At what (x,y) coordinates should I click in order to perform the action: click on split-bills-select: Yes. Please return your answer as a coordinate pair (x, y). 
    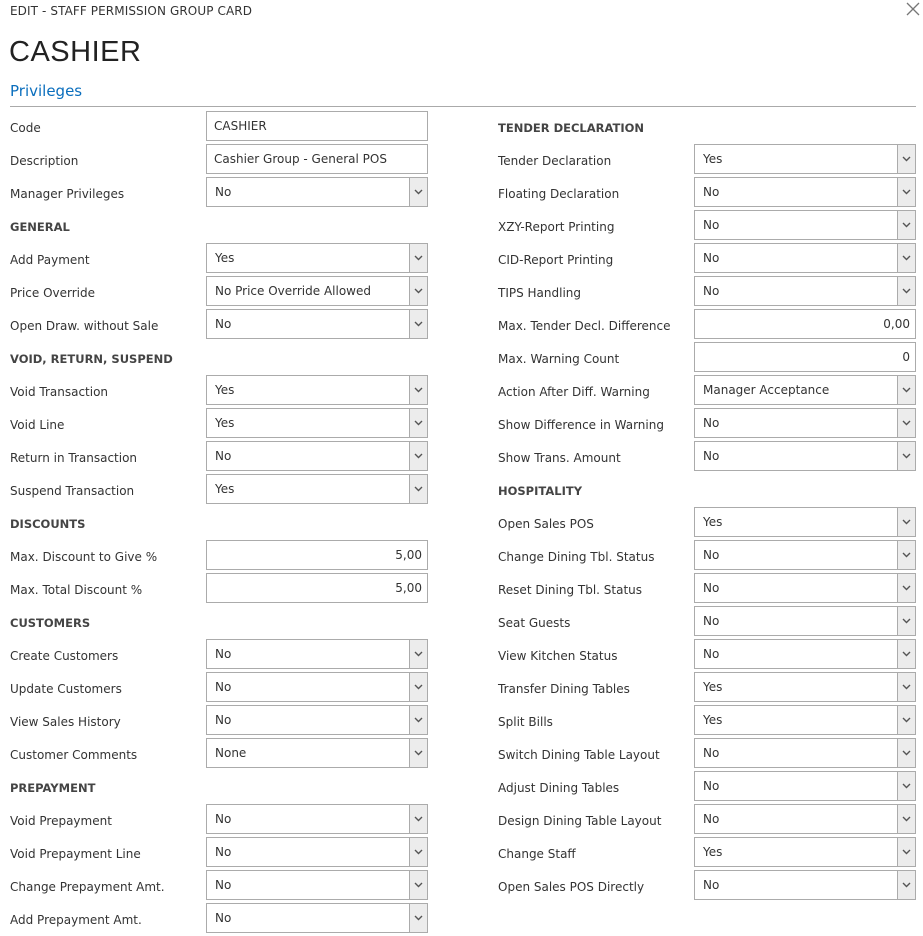
    Looking at the image, I should click on (805, 720).